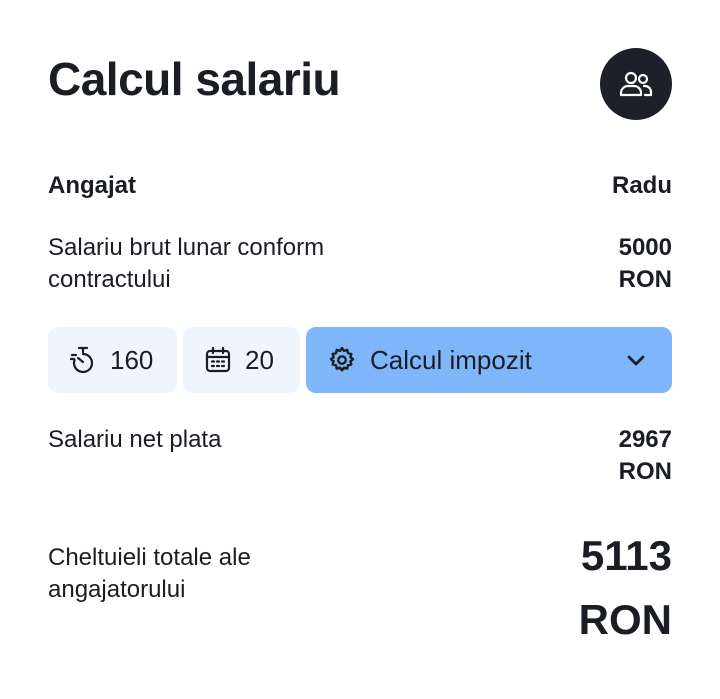 The image size is (720, 699). What do you see at coordinates (592, 588) in the screenshot?
I see `employer-total-value: 5113 RON` at bounding box center [592, 588].